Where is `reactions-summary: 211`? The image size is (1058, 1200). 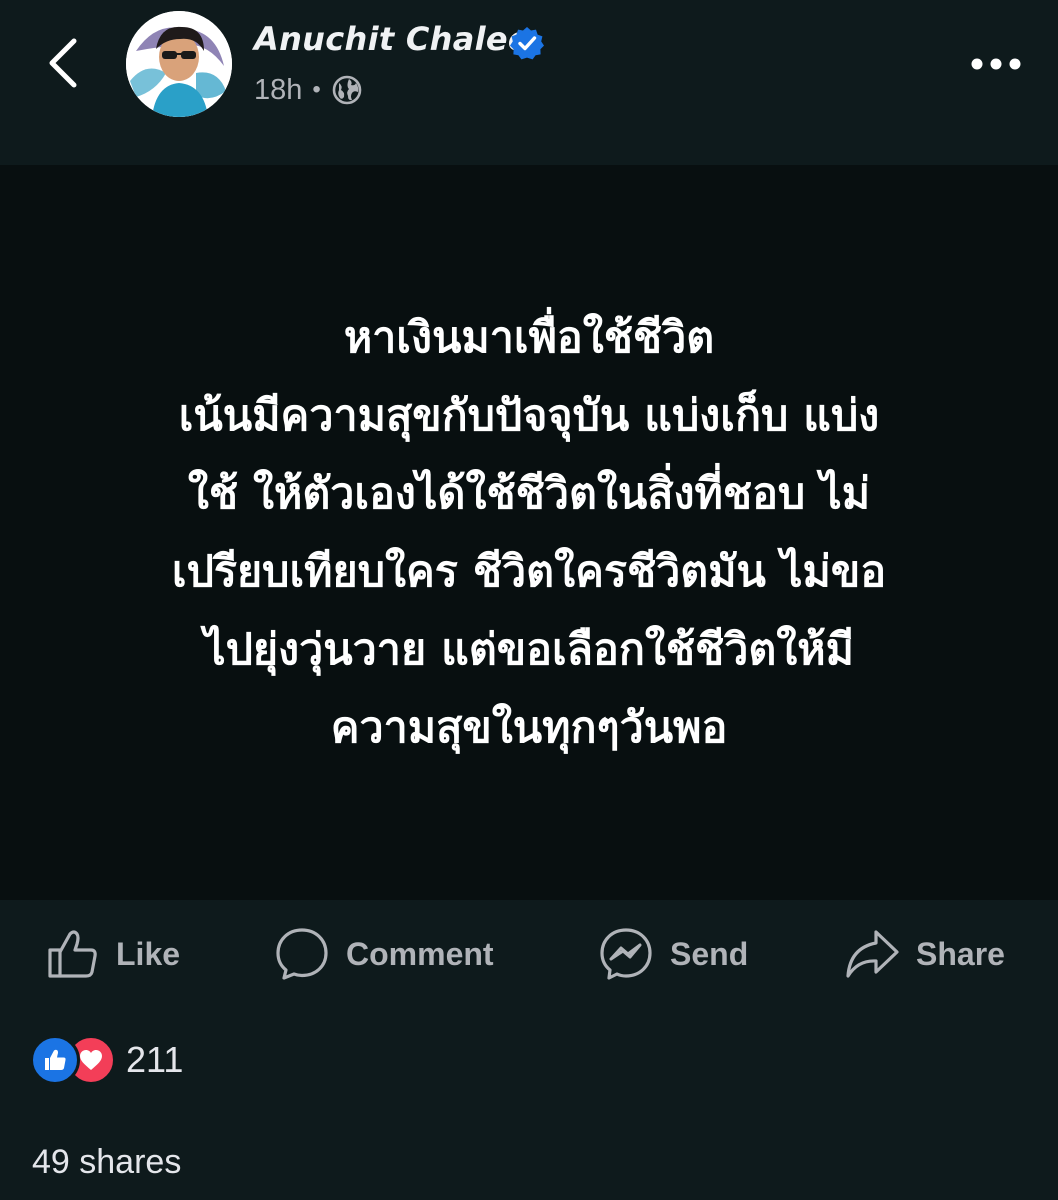
reactions-summary: 211 is located at coordinates (107, 1060).